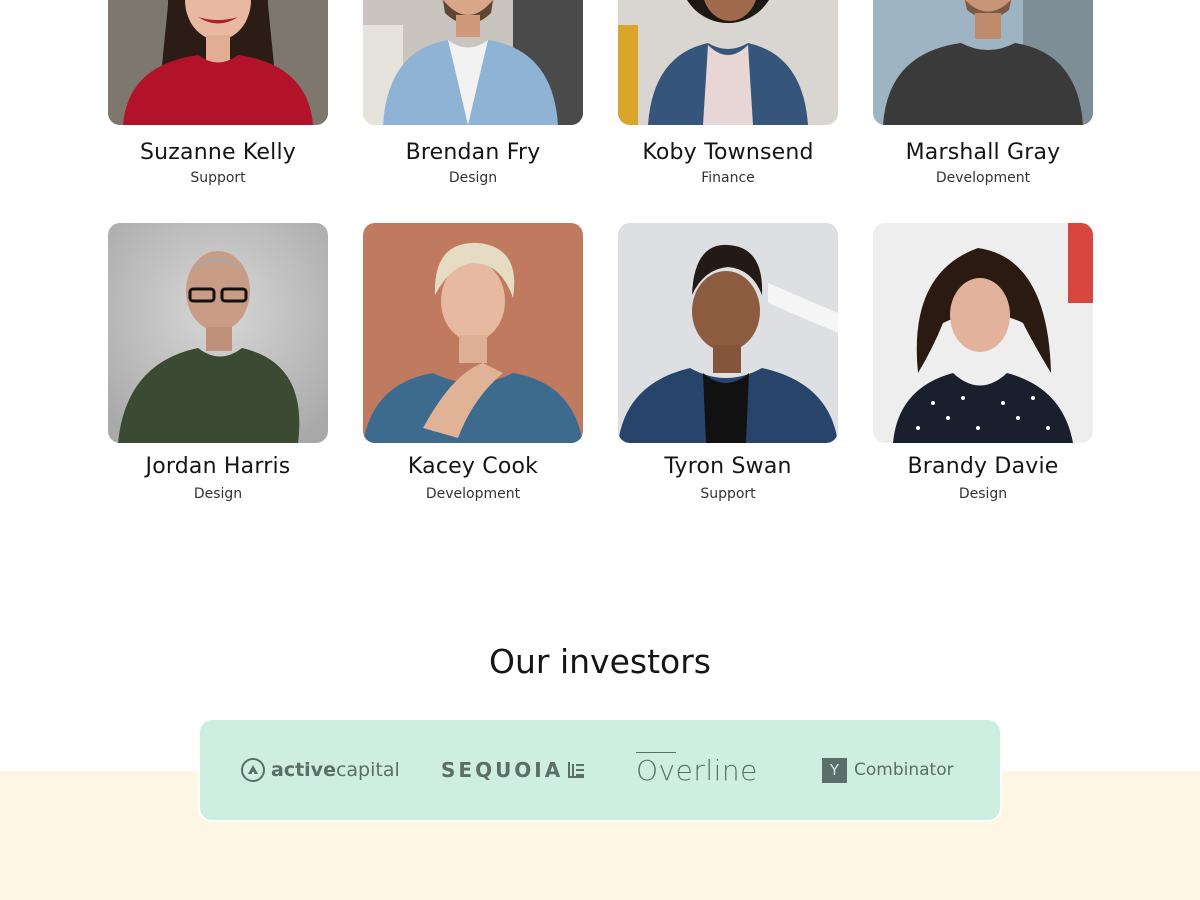 The height and width of the screenshot is (900, 1200). Describe the element at coordinates (600, 661) in the screenshot. I see `investors-heading: Our investors` at that location.